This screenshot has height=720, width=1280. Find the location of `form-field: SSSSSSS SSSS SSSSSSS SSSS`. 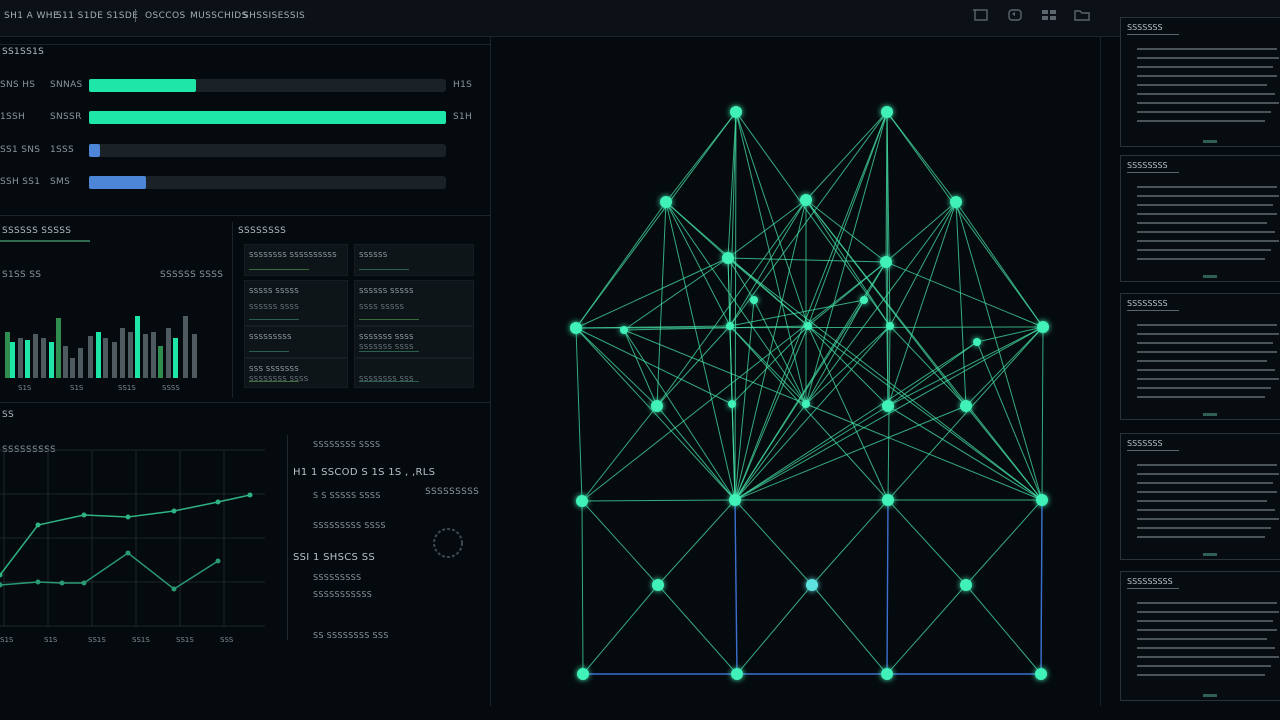

form-field: SSSSSSS SSSS SSSSSSS SSSS is located at coordinates (414, 342).